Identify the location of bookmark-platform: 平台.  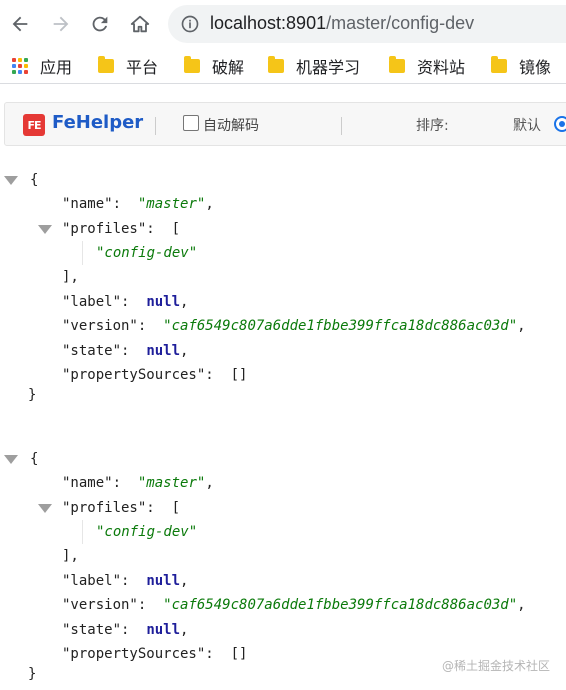
(128, 66).